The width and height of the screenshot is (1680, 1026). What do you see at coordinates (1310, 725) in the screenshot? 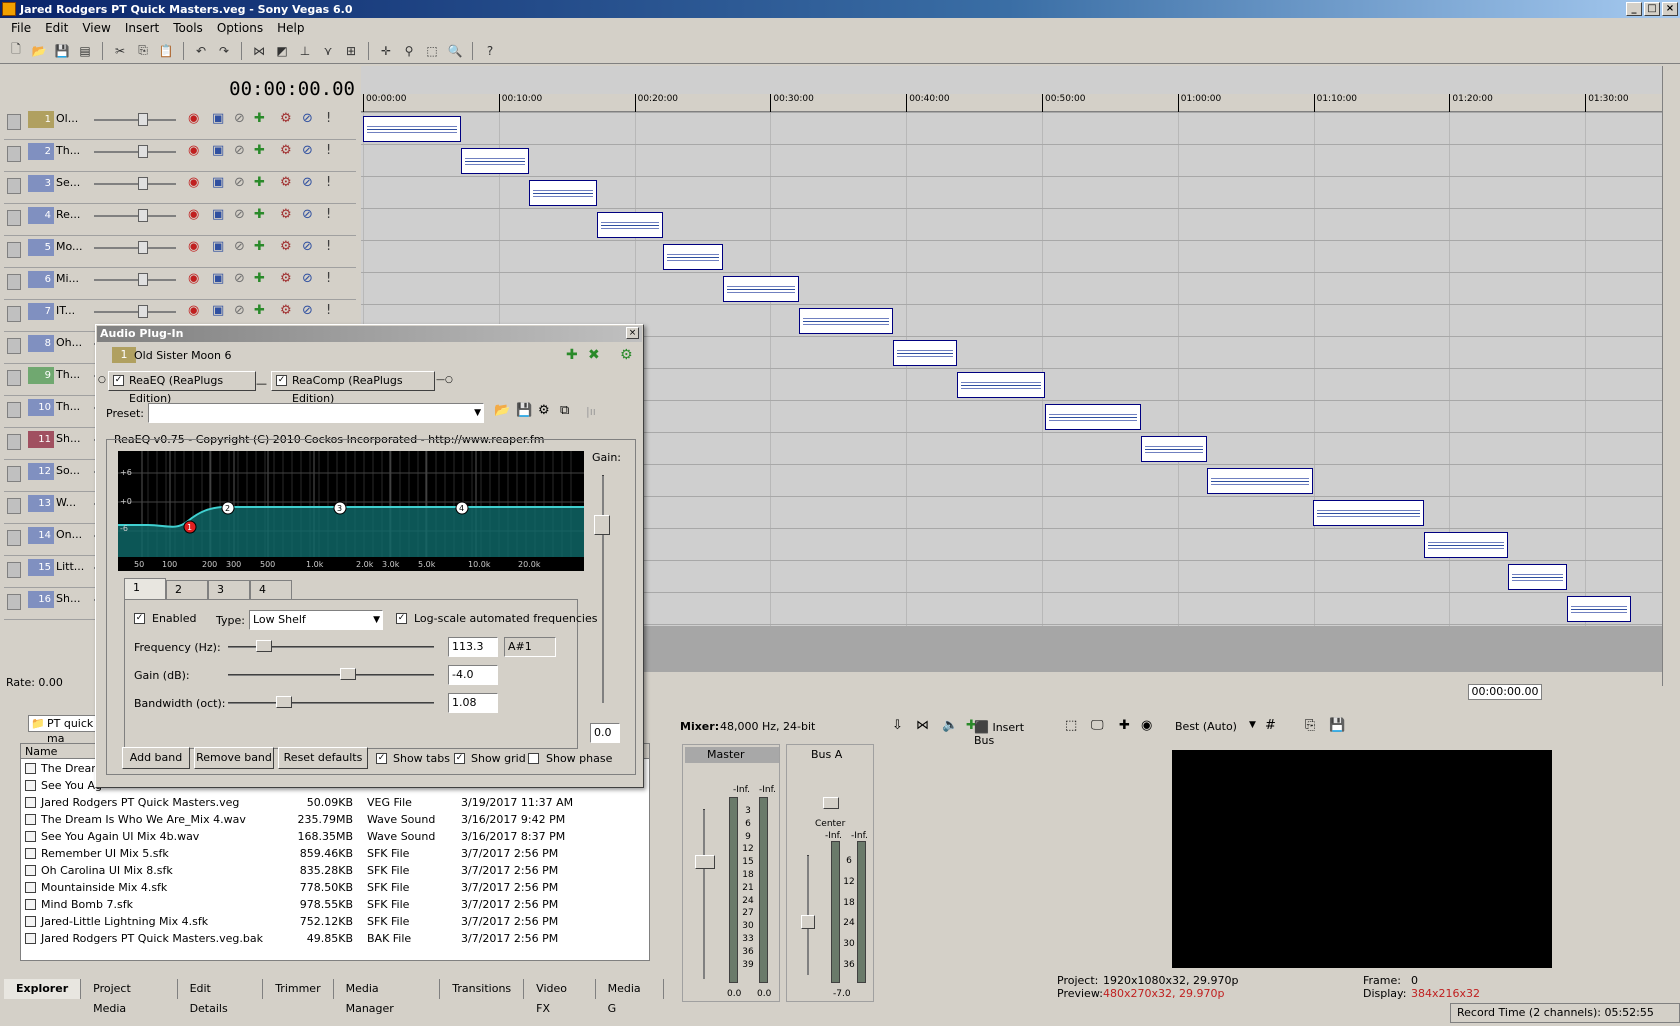
I see `copy-snapshot-icon: ⎘` at bounding box center [1310, 725].